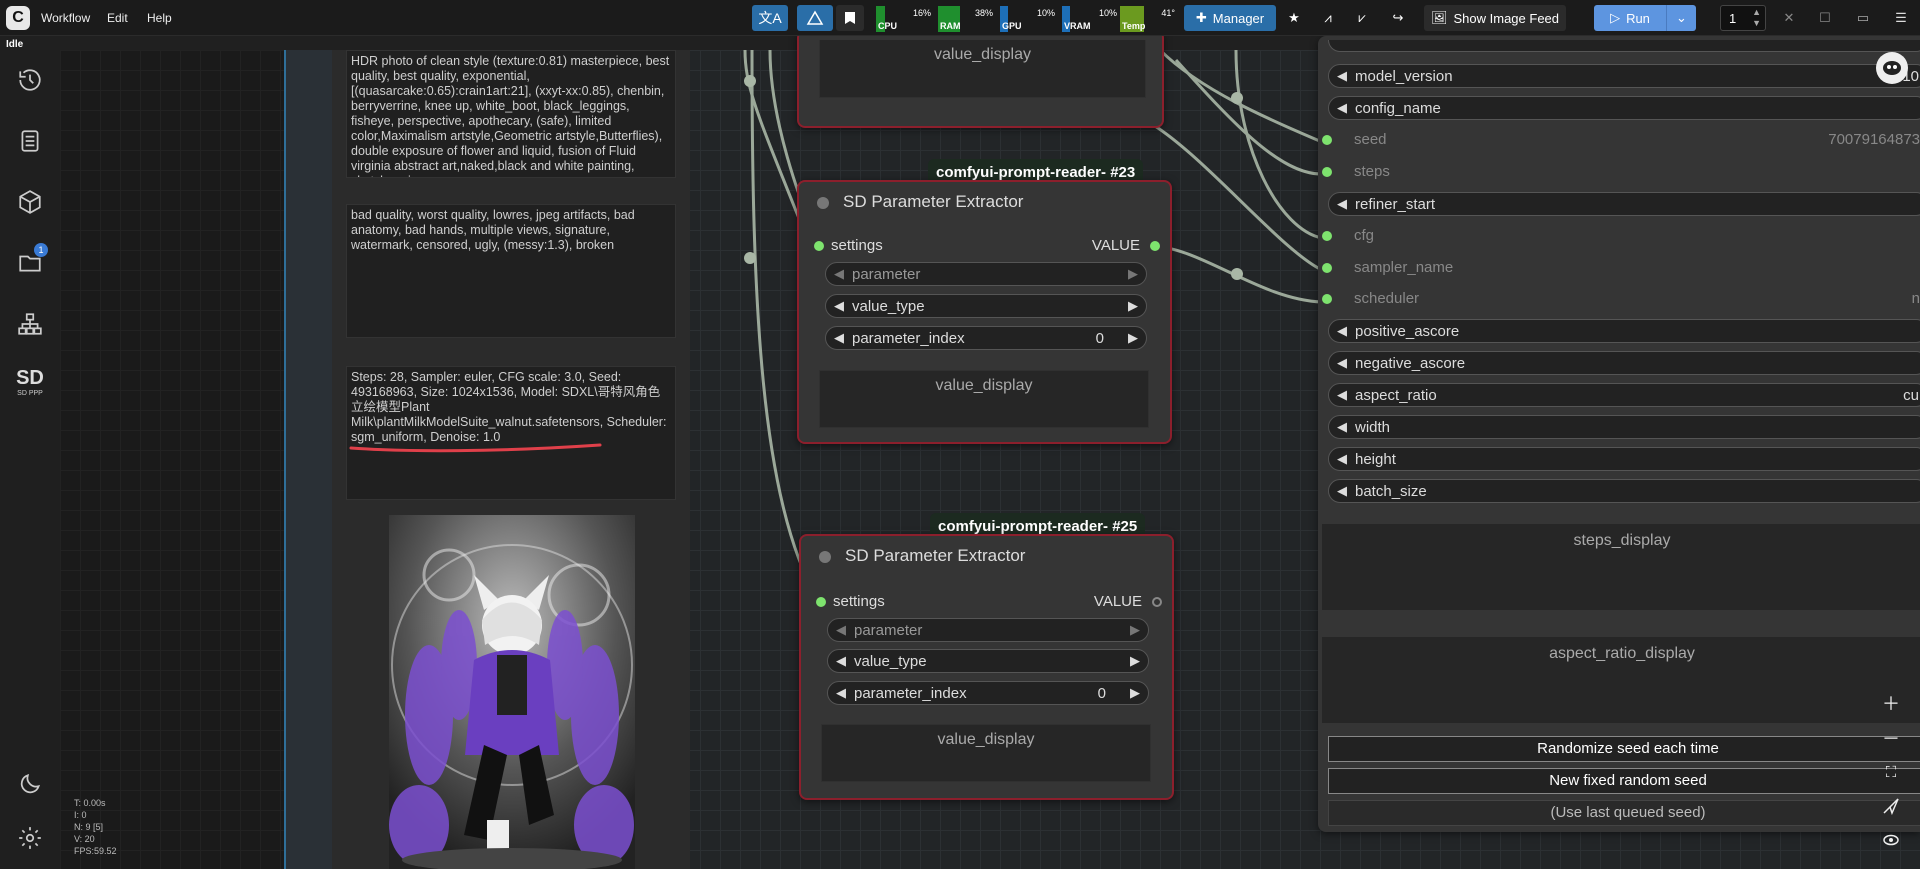  I want to click on sidebar: 1 SD SD PPP, so click(30, 459).